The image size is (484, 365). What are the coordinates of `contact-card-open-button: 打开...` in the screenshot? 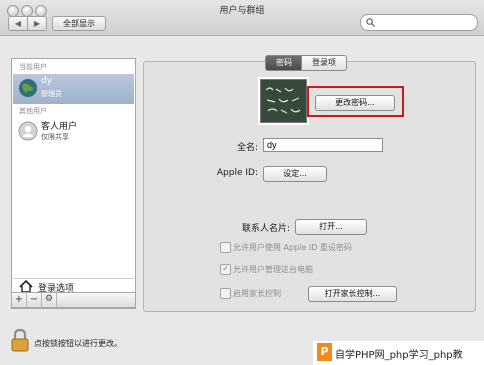 It's located at (331, 227).